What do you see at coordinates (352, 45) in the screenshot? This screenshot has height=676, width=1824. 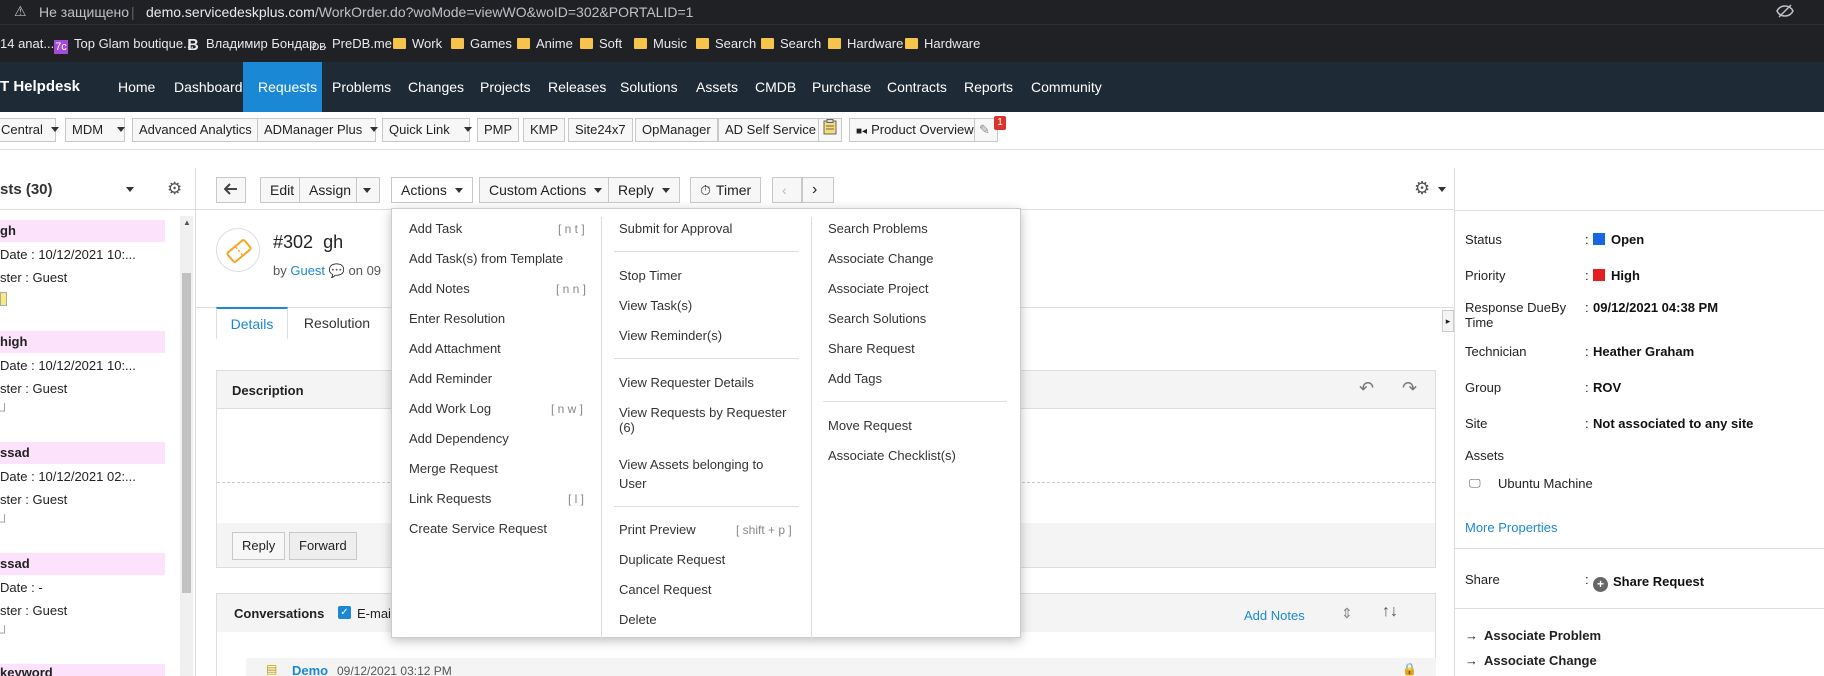 I see `bookmark: DB PreDB.me` at bounding box center [352, 45].